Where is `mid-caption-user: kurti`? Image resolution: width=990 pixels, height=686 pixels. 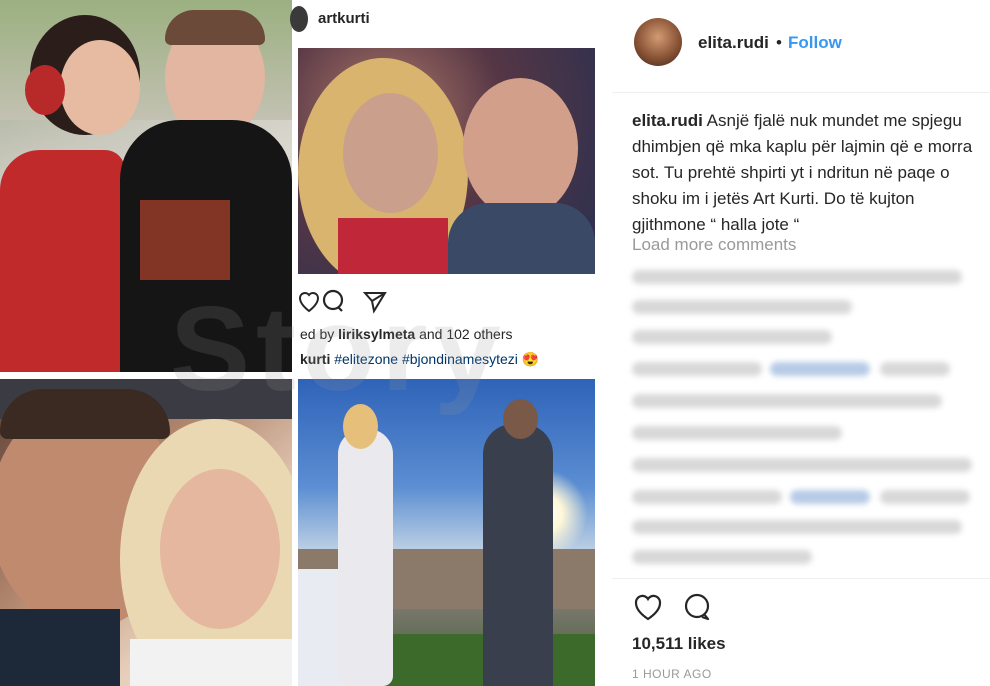
mid-caption-user: kurti is located at coordinates (315, 359).